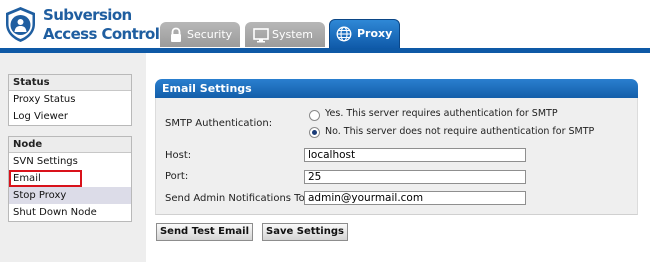  What do you see at coordinates (237, 198) in the screenshot?
I see `admin-notifications-label: Send Admin Notifications To:` at bounding box center [237, 198].